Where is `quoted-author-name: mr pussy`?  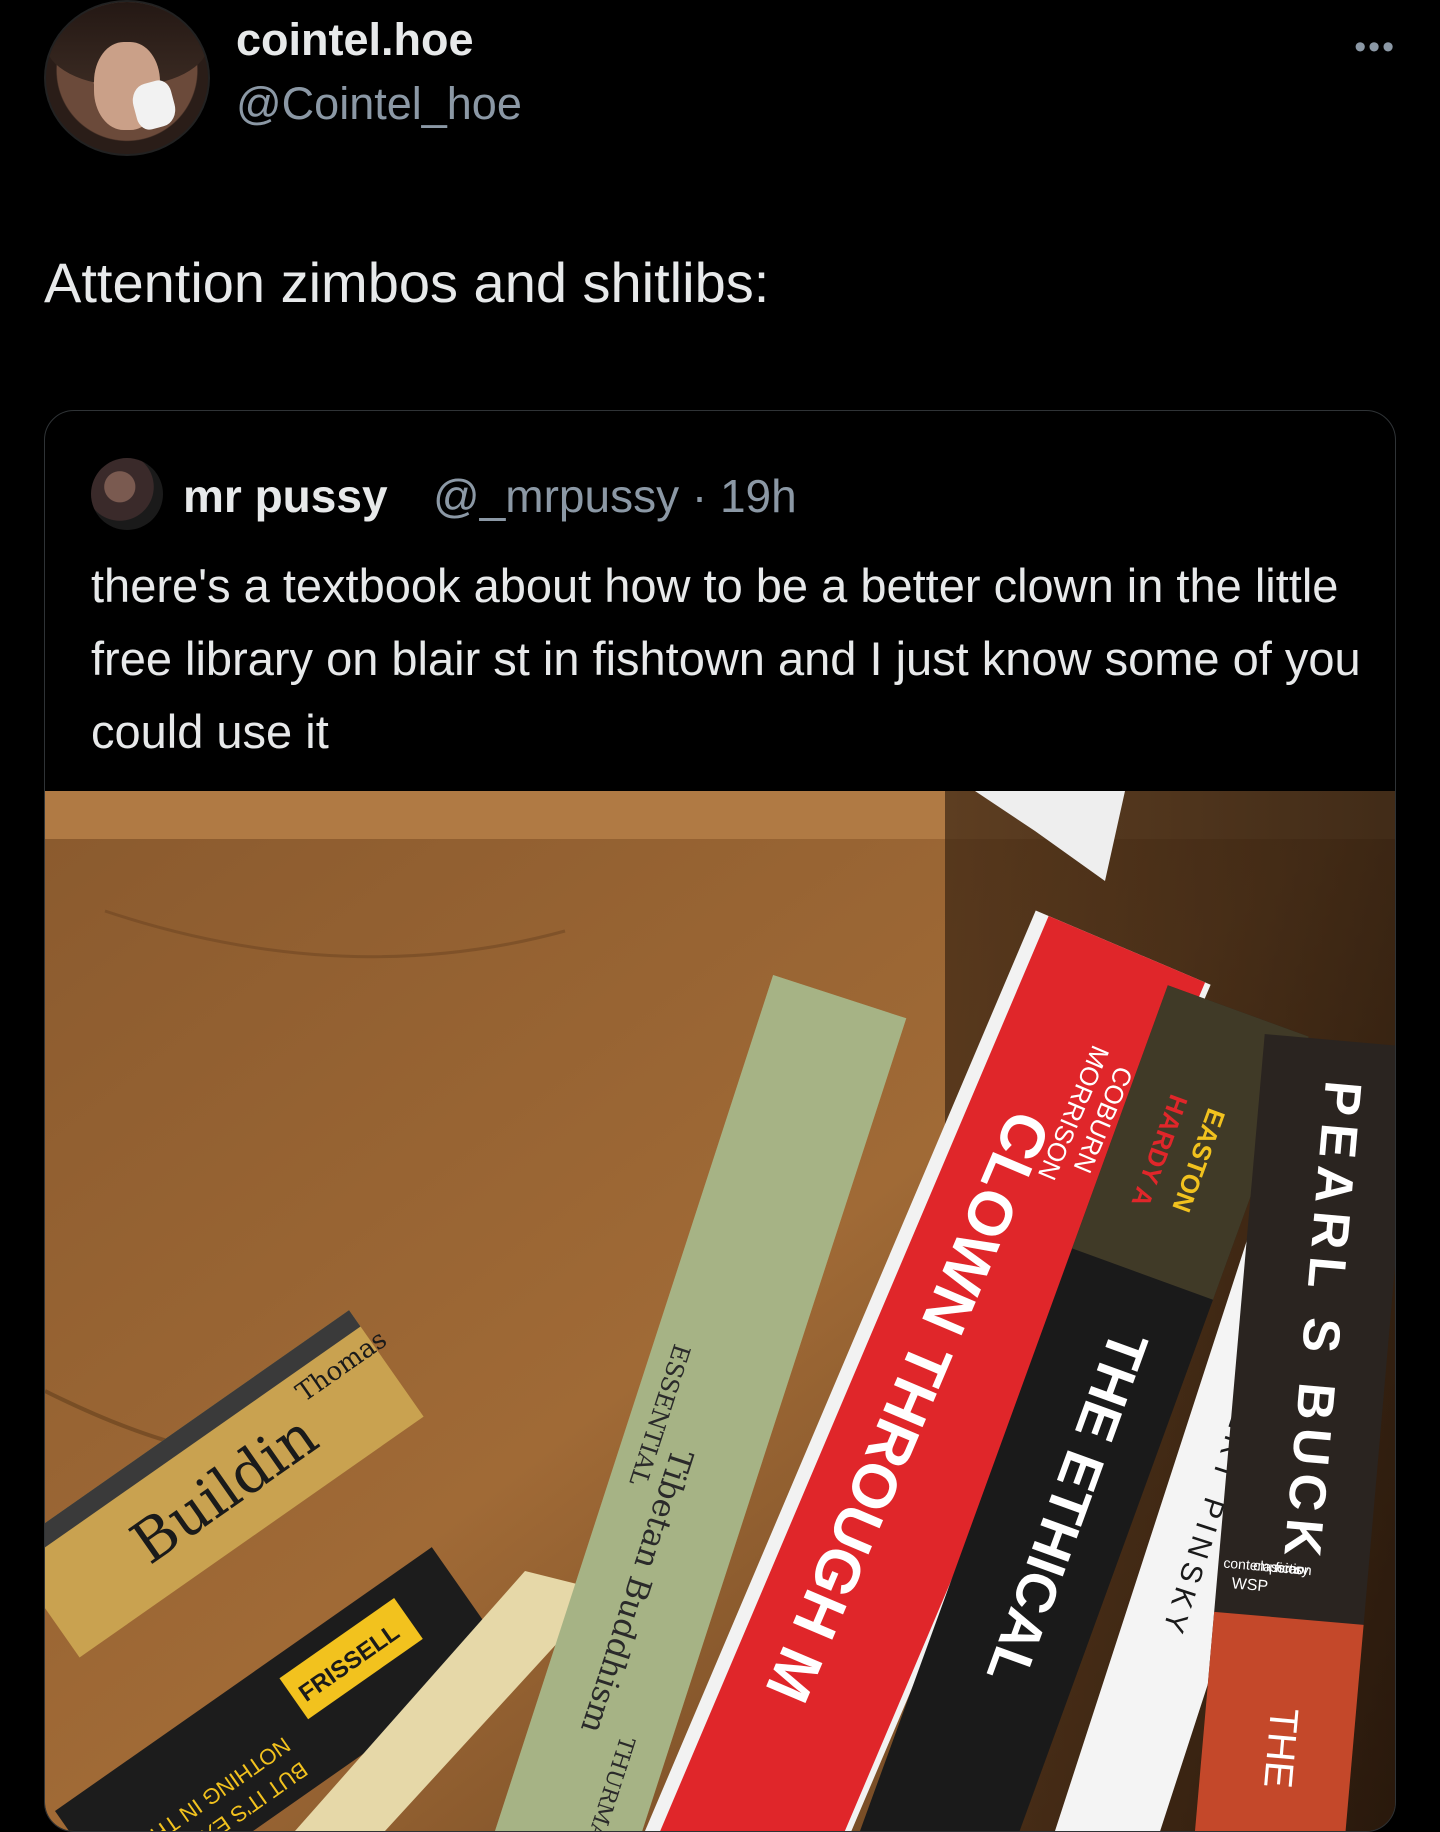 quoted-author-name: mr pussy is located at coordinates (285, 496).